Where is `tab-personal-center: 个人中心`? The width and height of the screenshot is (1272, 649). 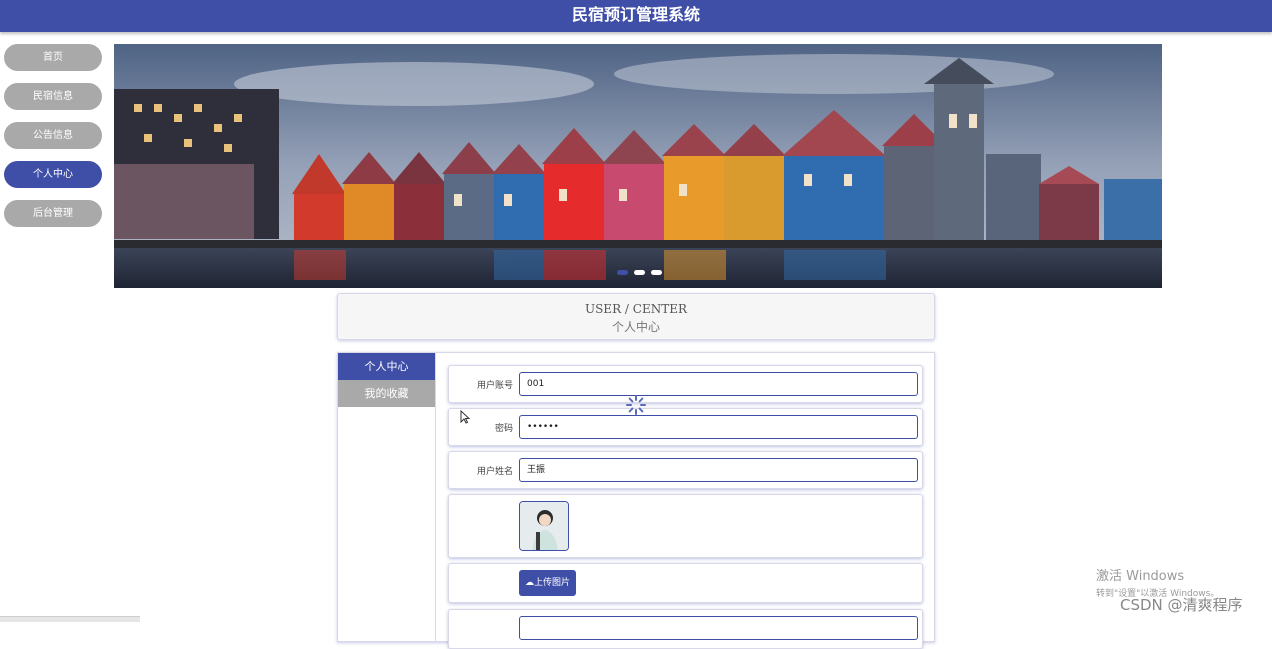
tab-personal-center: 个人中心 is located at coordinates (386, 366).